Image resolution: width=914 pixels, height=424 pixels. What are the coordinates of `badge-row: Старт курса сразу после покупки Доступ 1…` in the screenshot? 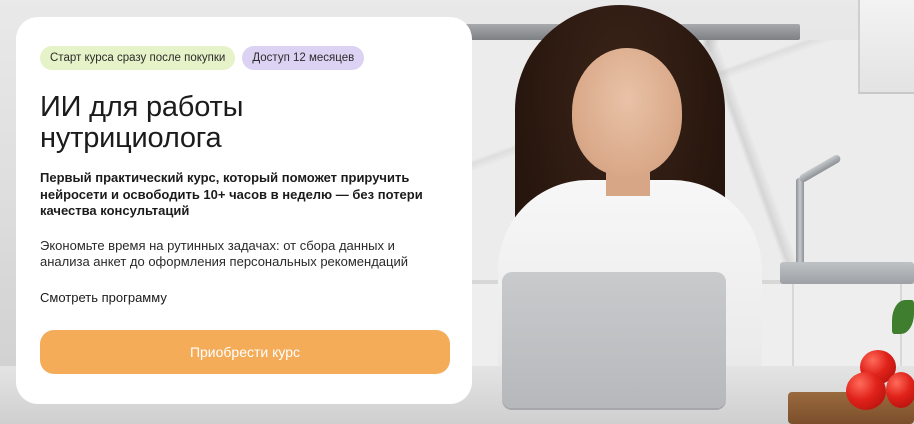 It's located at (245, 58).